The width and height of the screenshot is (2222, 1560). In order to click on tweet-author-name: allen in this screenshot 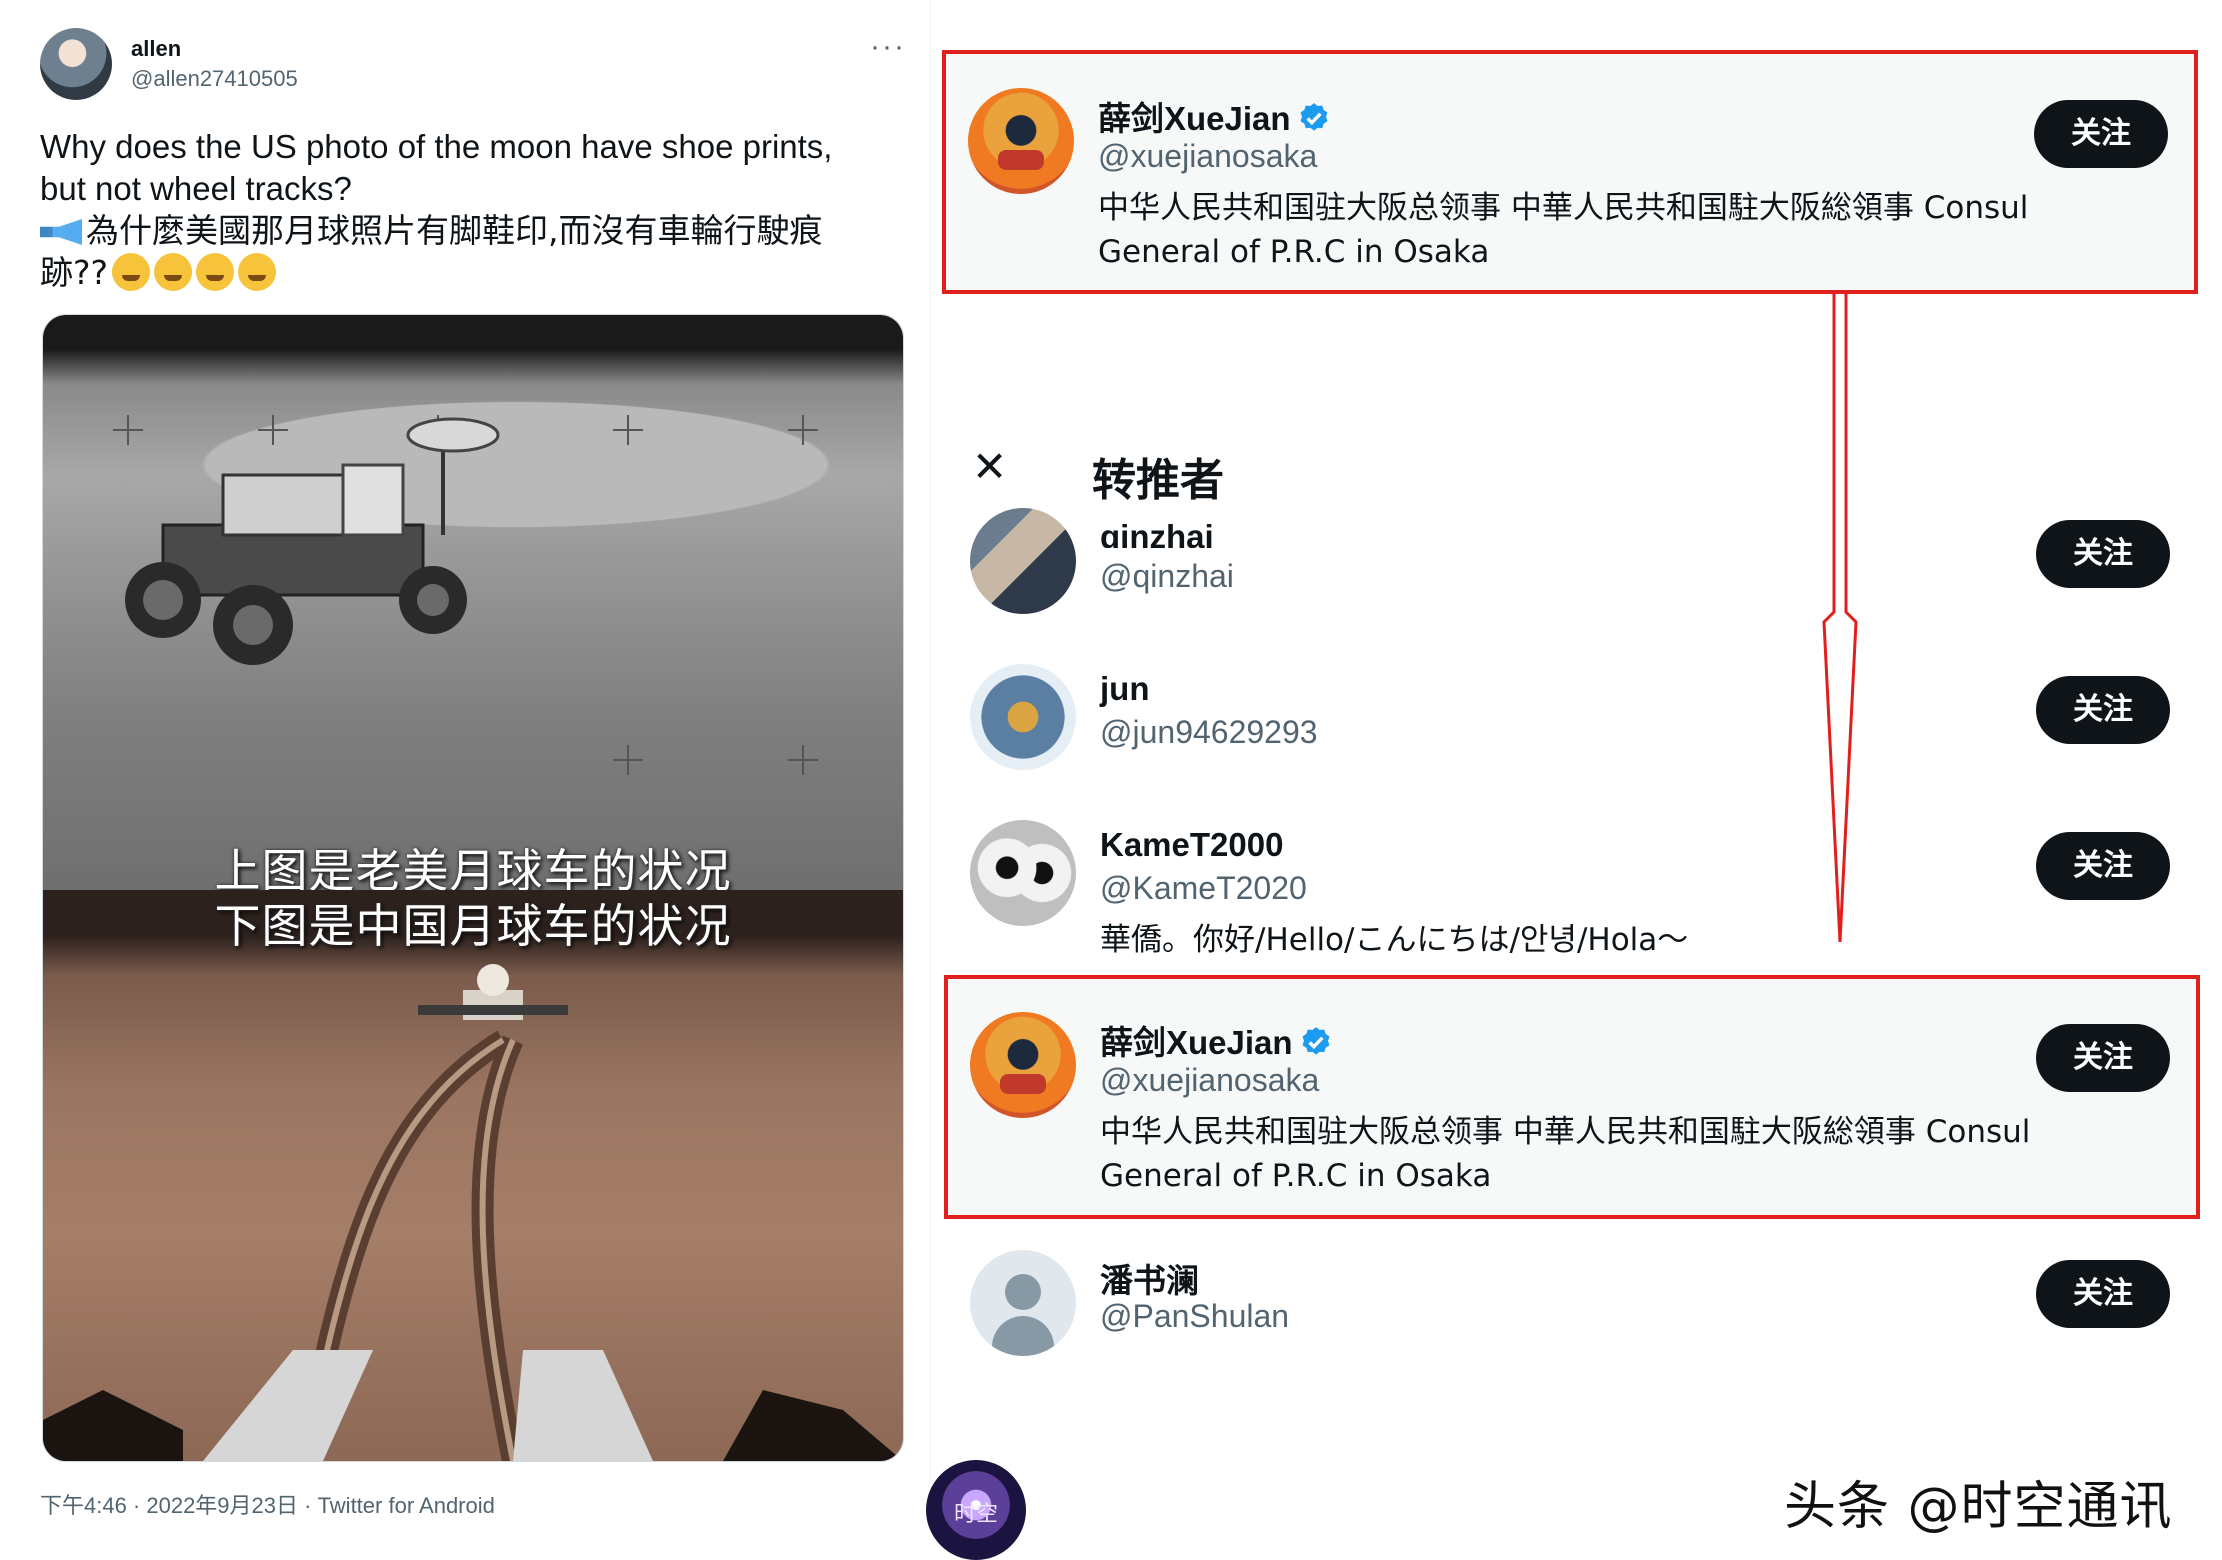, I will do `click(156, 49)`.